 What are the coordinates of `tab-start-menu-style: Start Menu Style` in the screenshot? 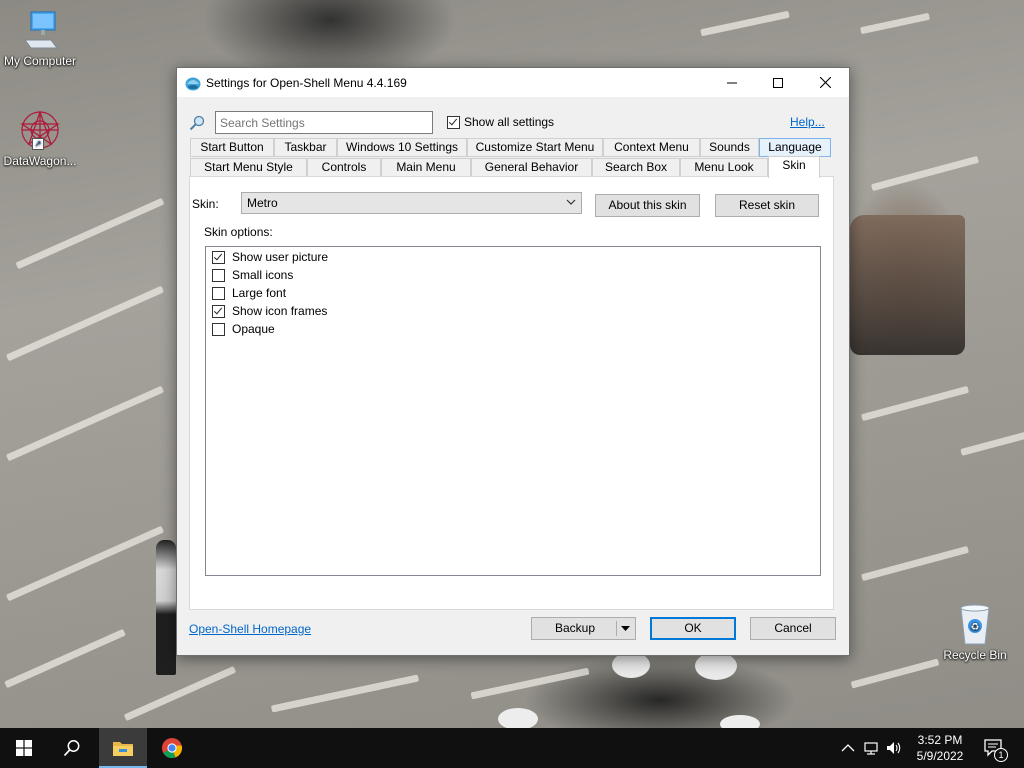 It's located at (248, 167).